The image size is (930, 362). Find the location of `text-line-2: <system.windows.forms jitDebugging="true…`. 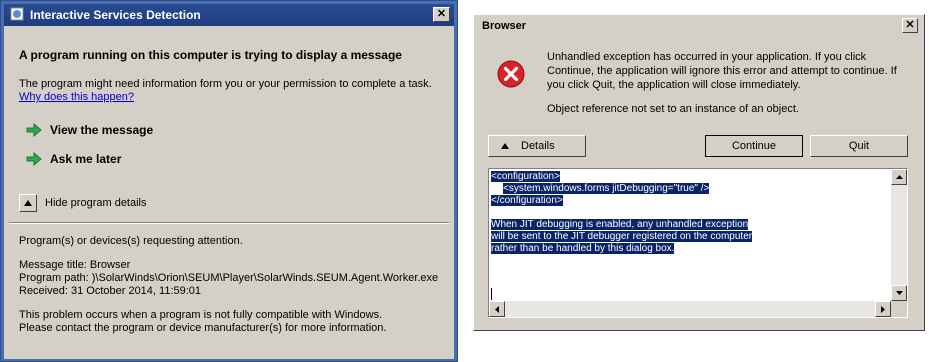

text-line-2: <system.windows.forms jitDebugging="true… is located at coordinates (606, 188).